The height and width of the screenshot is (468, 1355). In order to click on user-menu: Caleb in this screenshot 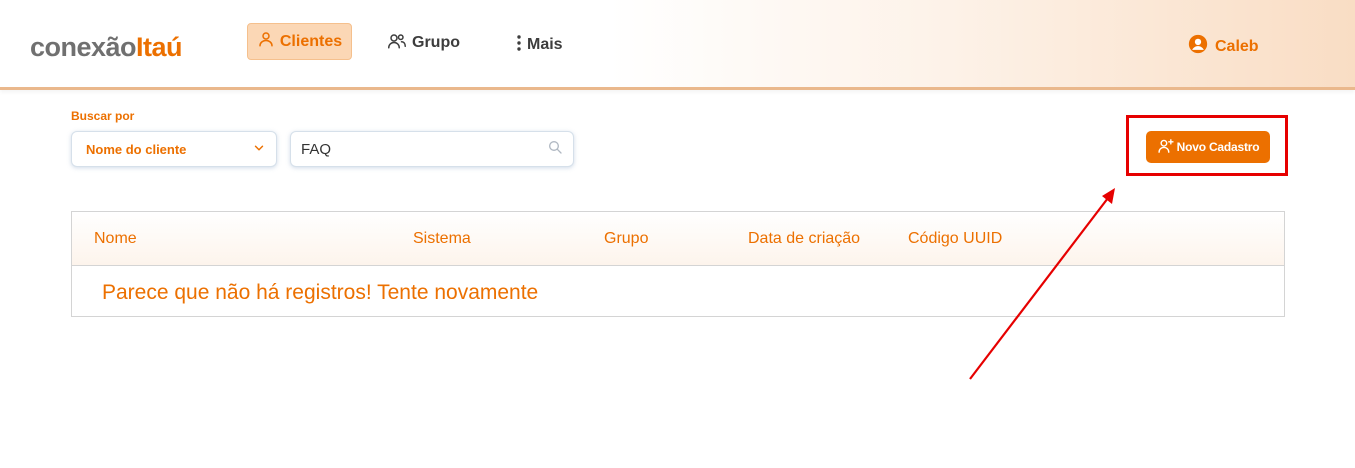, I will do `click(1223, 46)`.